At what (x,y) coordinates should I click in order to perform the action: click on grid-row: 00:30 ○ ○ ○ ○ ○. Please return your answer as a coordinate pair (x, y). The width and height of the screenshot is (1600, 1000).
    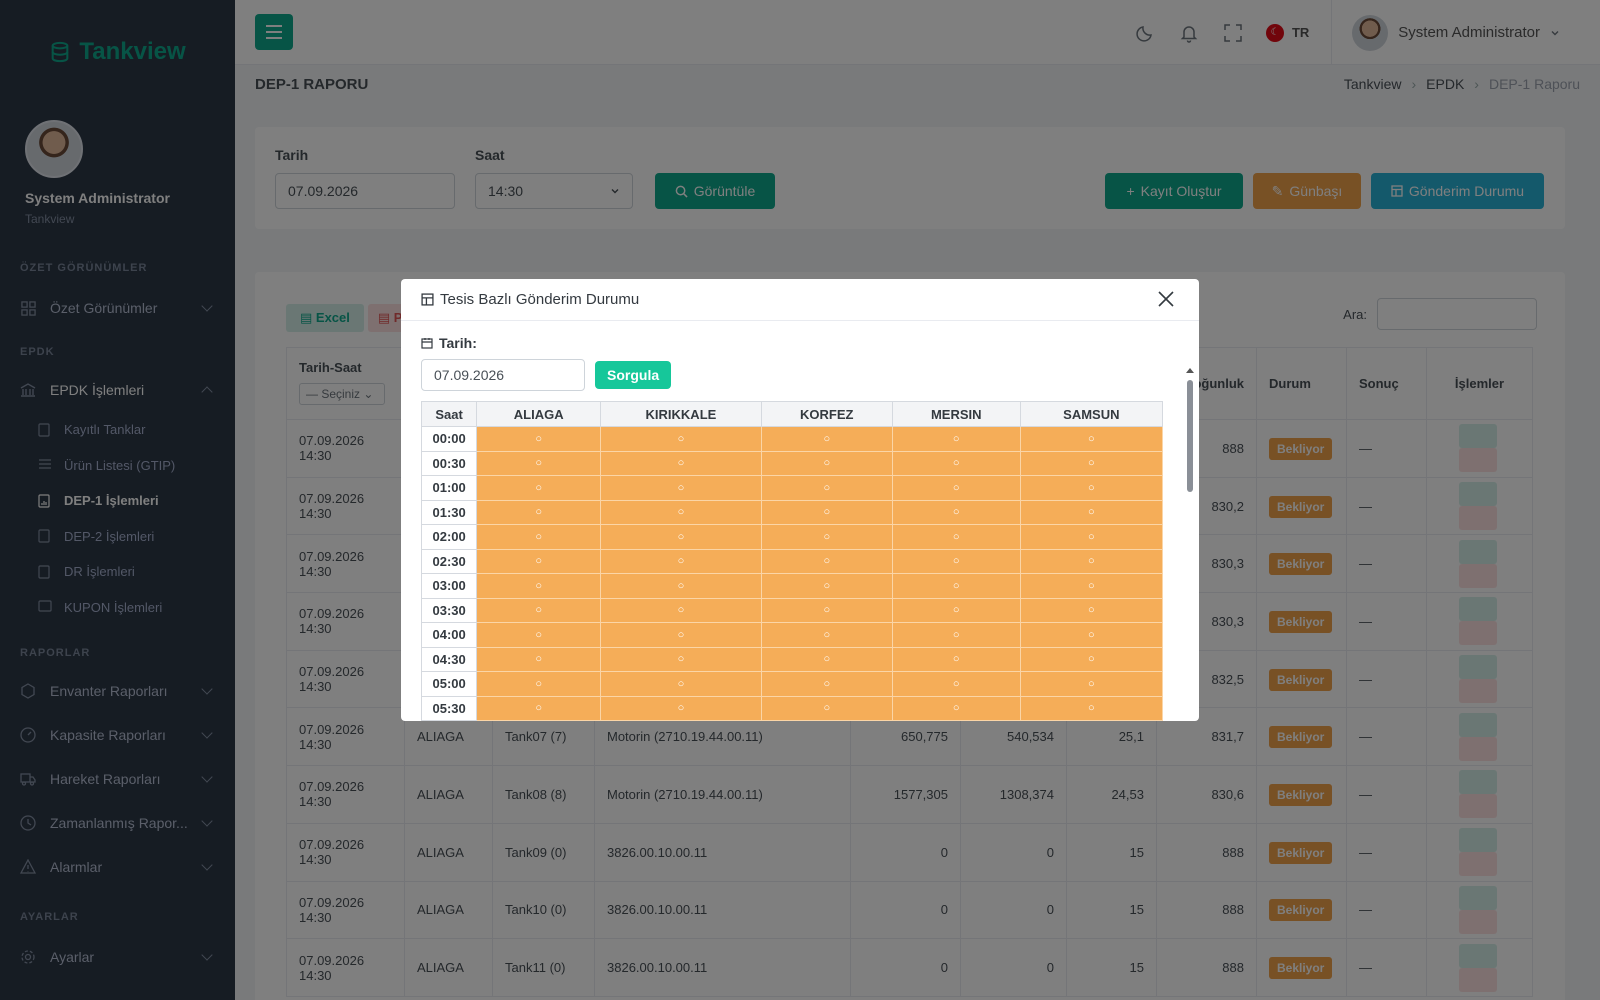
    Looking at the image, I should click on (792, 463).